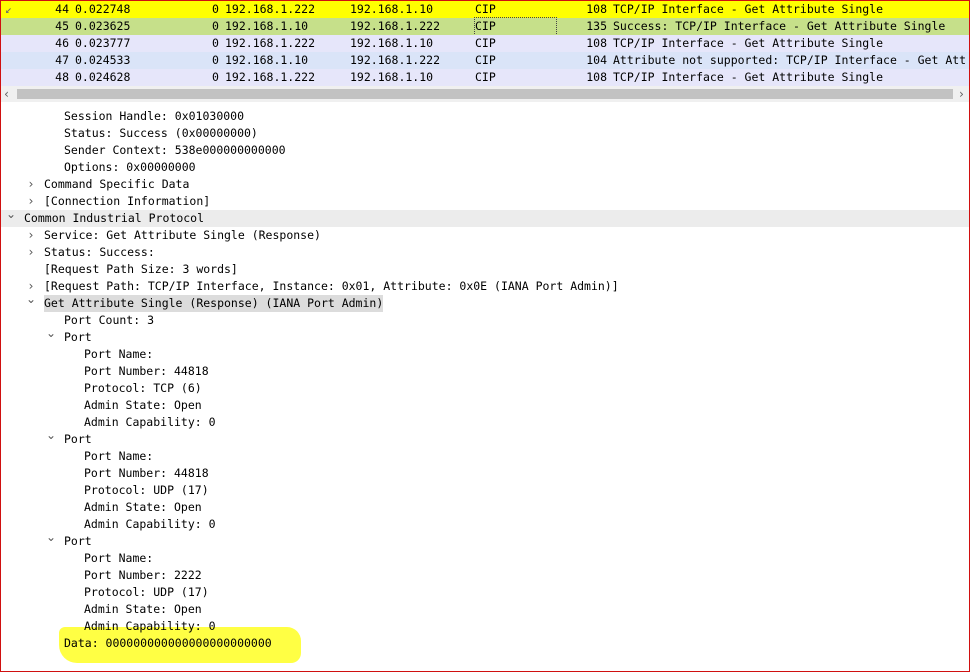  What do you see at coordinates (961, 94) in the screenshot?
I see `scroll-right-icon: ›` at bounding box center [961, 94].